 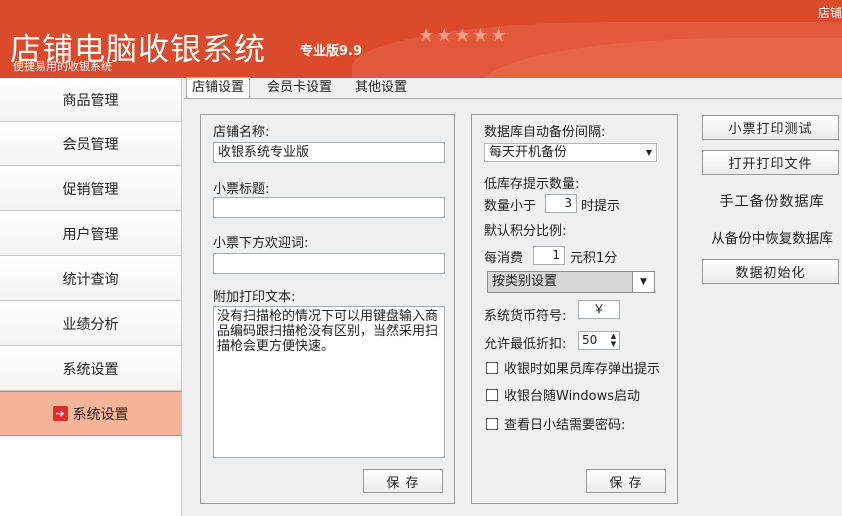 What do you see at coordinates (599, 340) in the screenshot?
I see `min-discount-spinner: 50 ▲ ▼` at bounding box center [599, 340].